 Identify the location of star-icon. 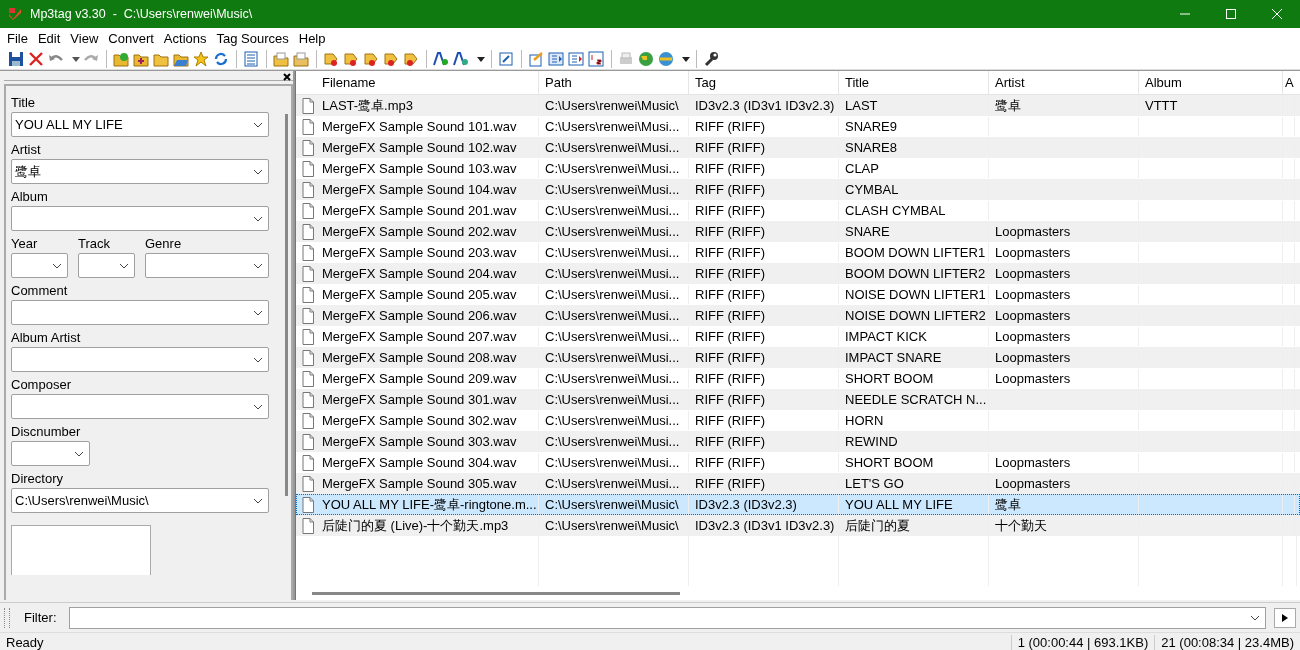
(201, 58).